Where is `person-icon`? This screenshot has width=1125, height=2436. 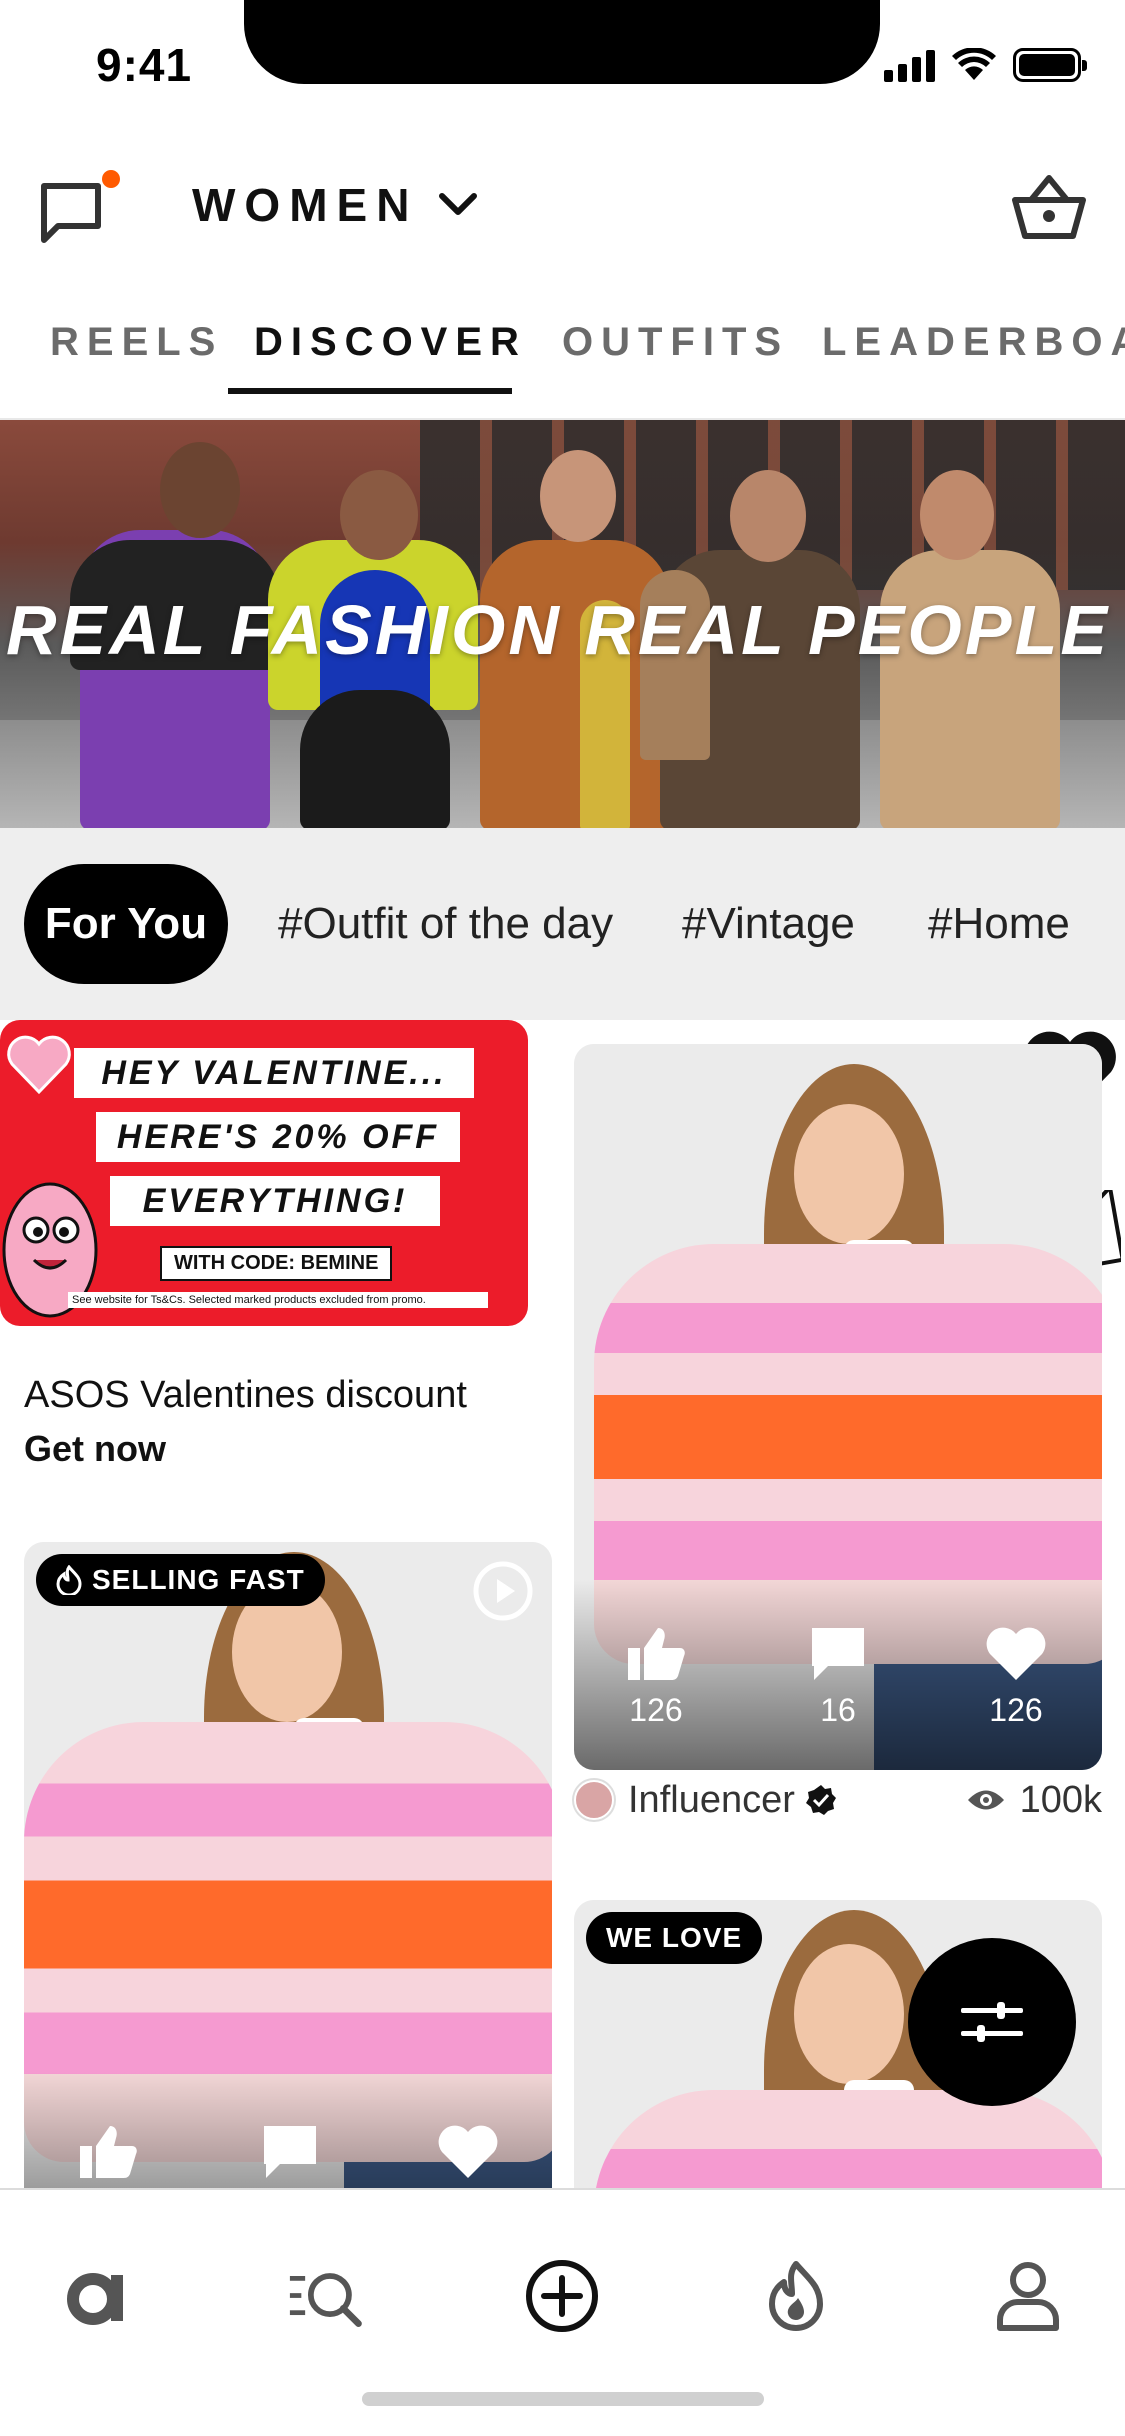
person-icon is located at coordinates (1028, 2296).